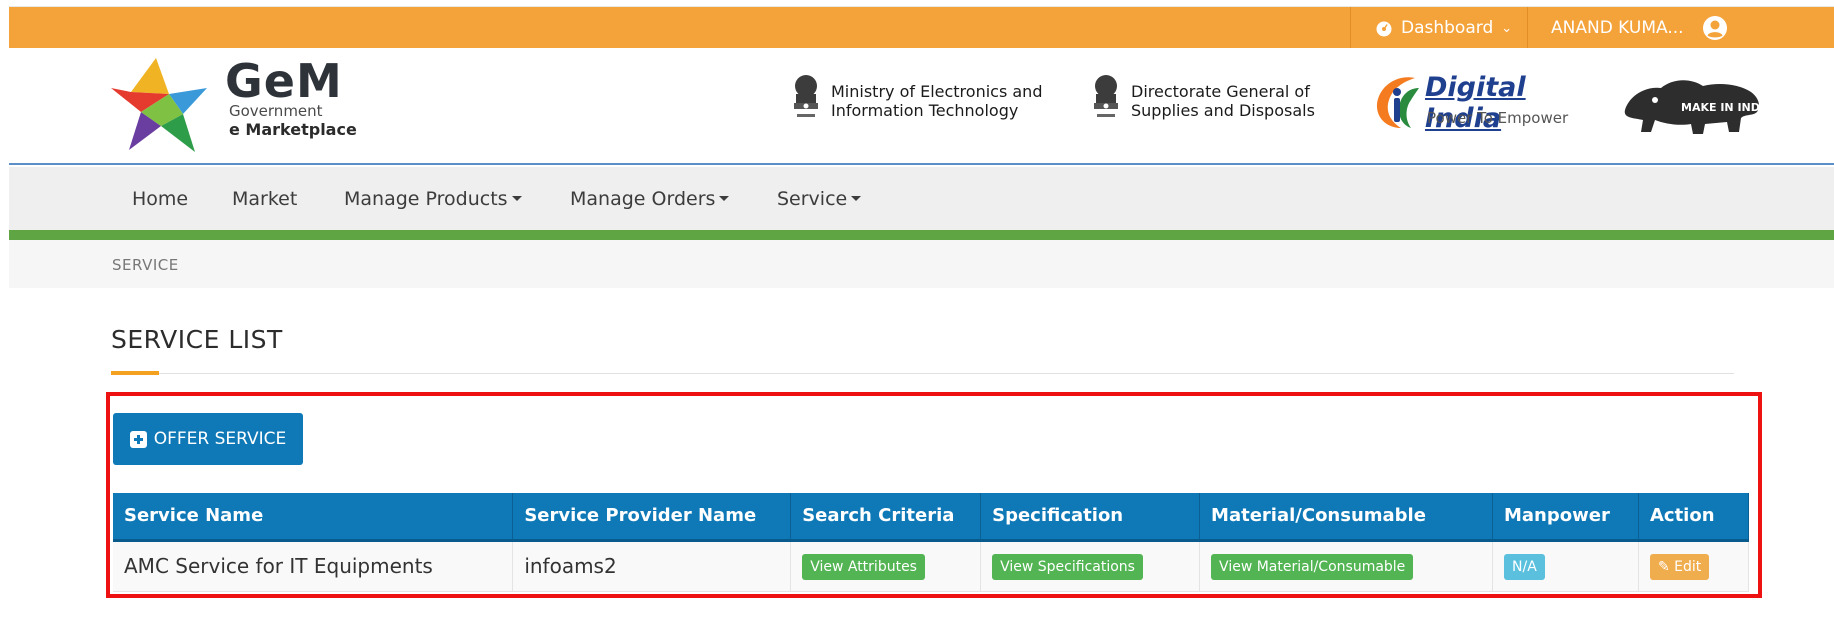 The height and width of the screenshot is (620, 1834). I want to click on nav-item-home: Home, so click(160, 198).